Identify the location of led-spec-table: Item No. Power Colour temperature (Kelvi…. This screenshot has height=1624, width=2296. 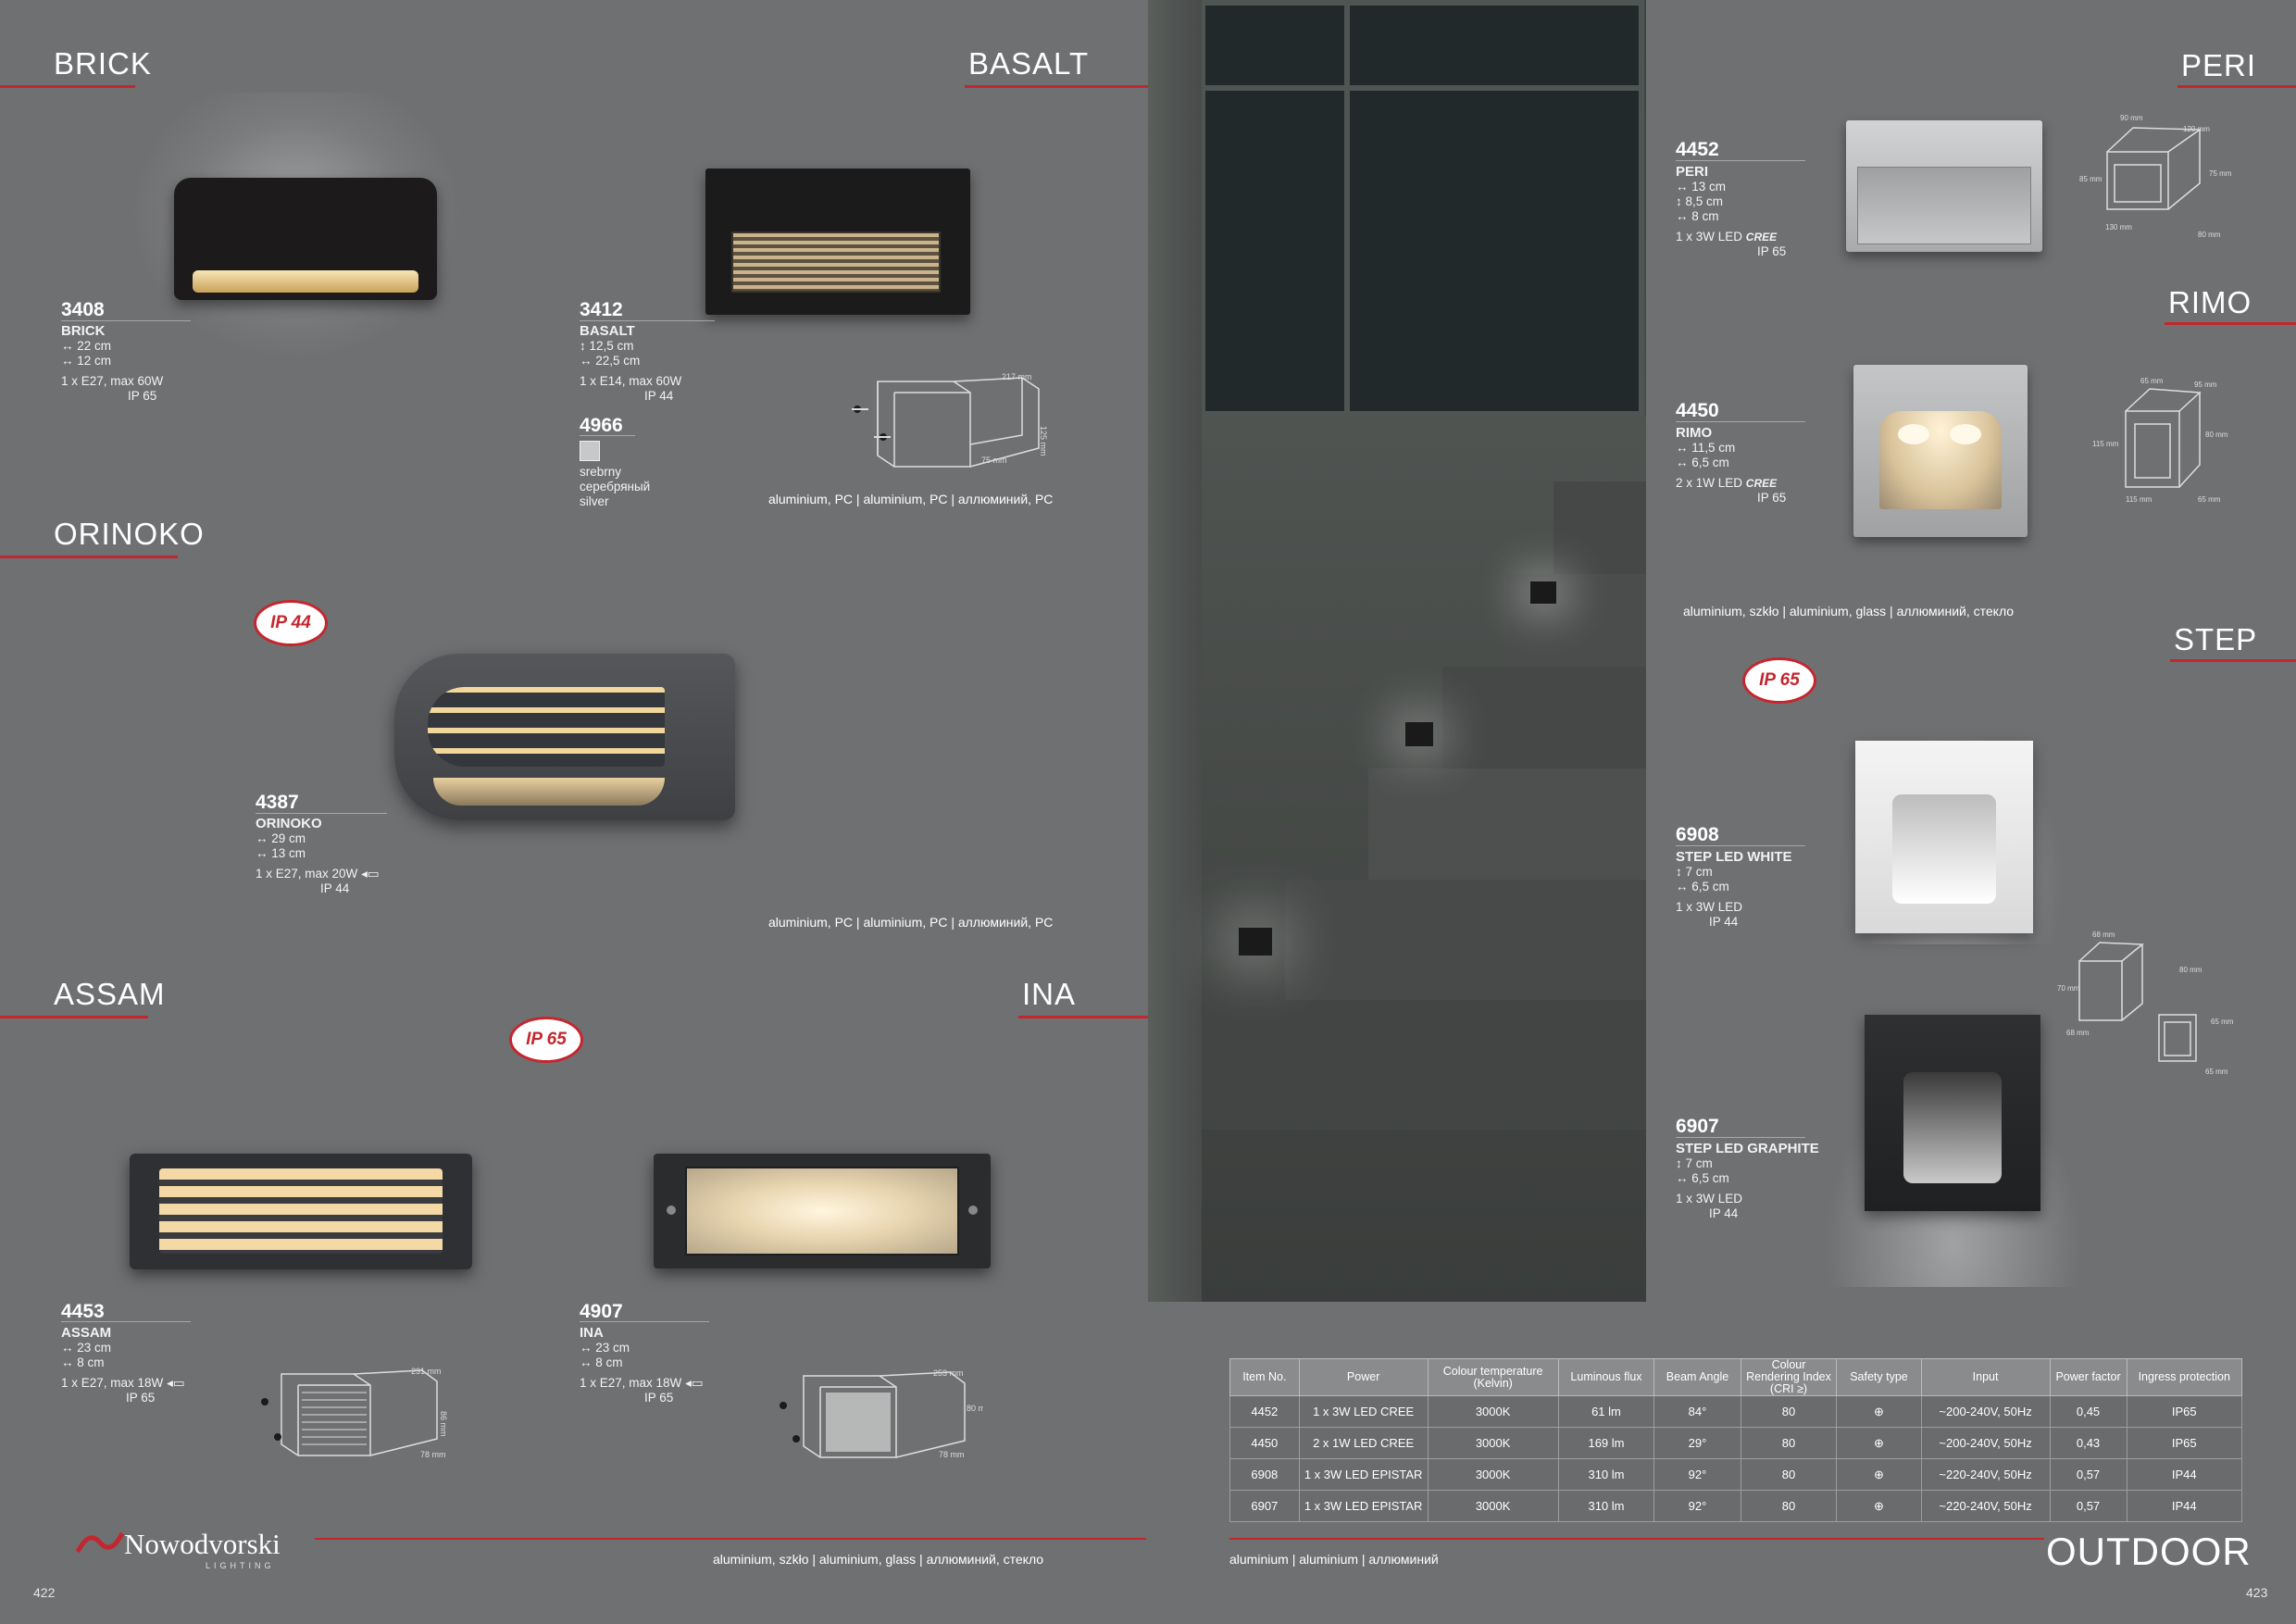
(1735, 1440).